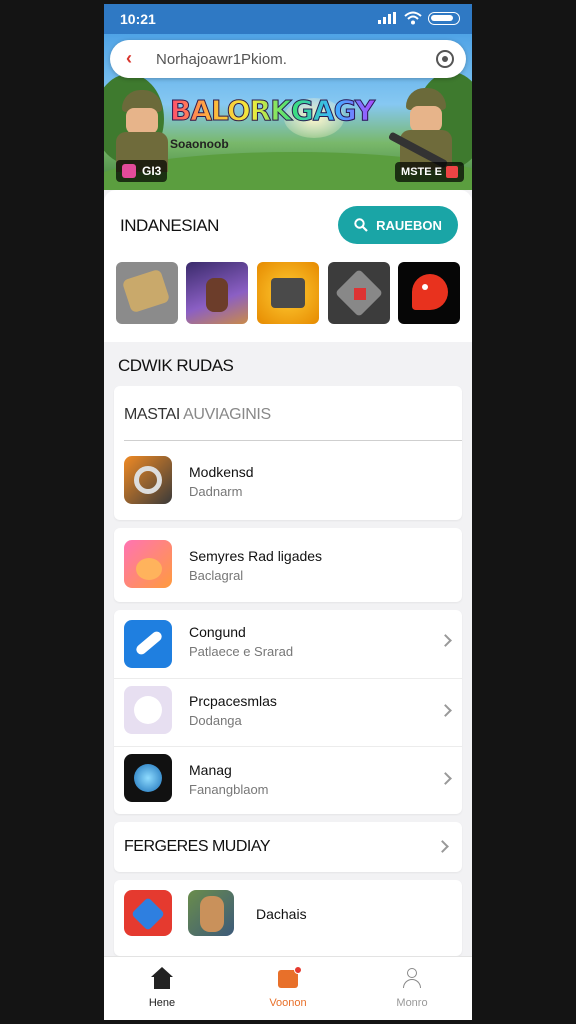  Describe the element at coordinates (288, 482) in the screenshot. I see `list-item: Modkensd Dadnarm` at that location.